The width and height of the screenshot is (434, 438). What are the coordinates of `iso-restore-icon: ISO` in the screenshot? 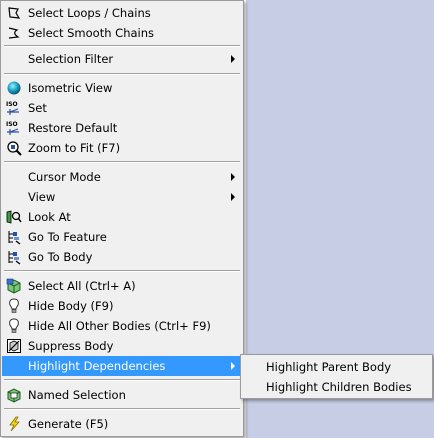 It's located at (14, 128).